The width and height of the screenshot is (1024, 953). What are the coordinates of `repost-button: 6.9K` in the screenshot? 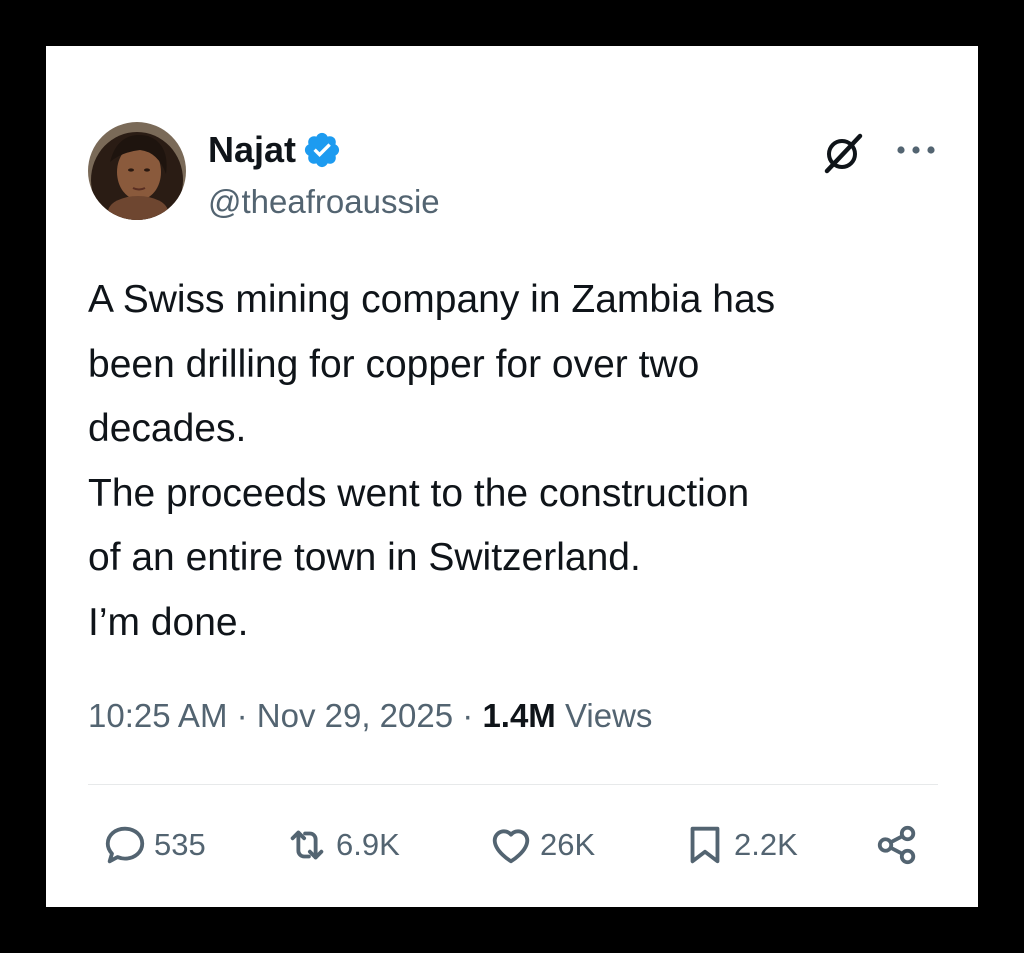 It's located at (342, 845).